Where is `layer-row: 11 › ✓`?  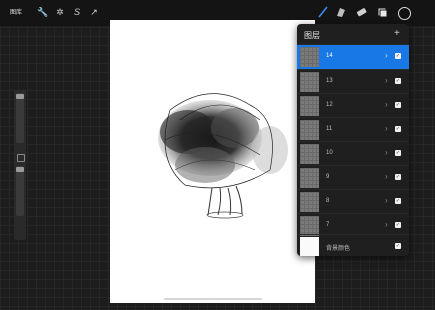 layer-row: 11 › ✓ is located at coordinates (353, 129).